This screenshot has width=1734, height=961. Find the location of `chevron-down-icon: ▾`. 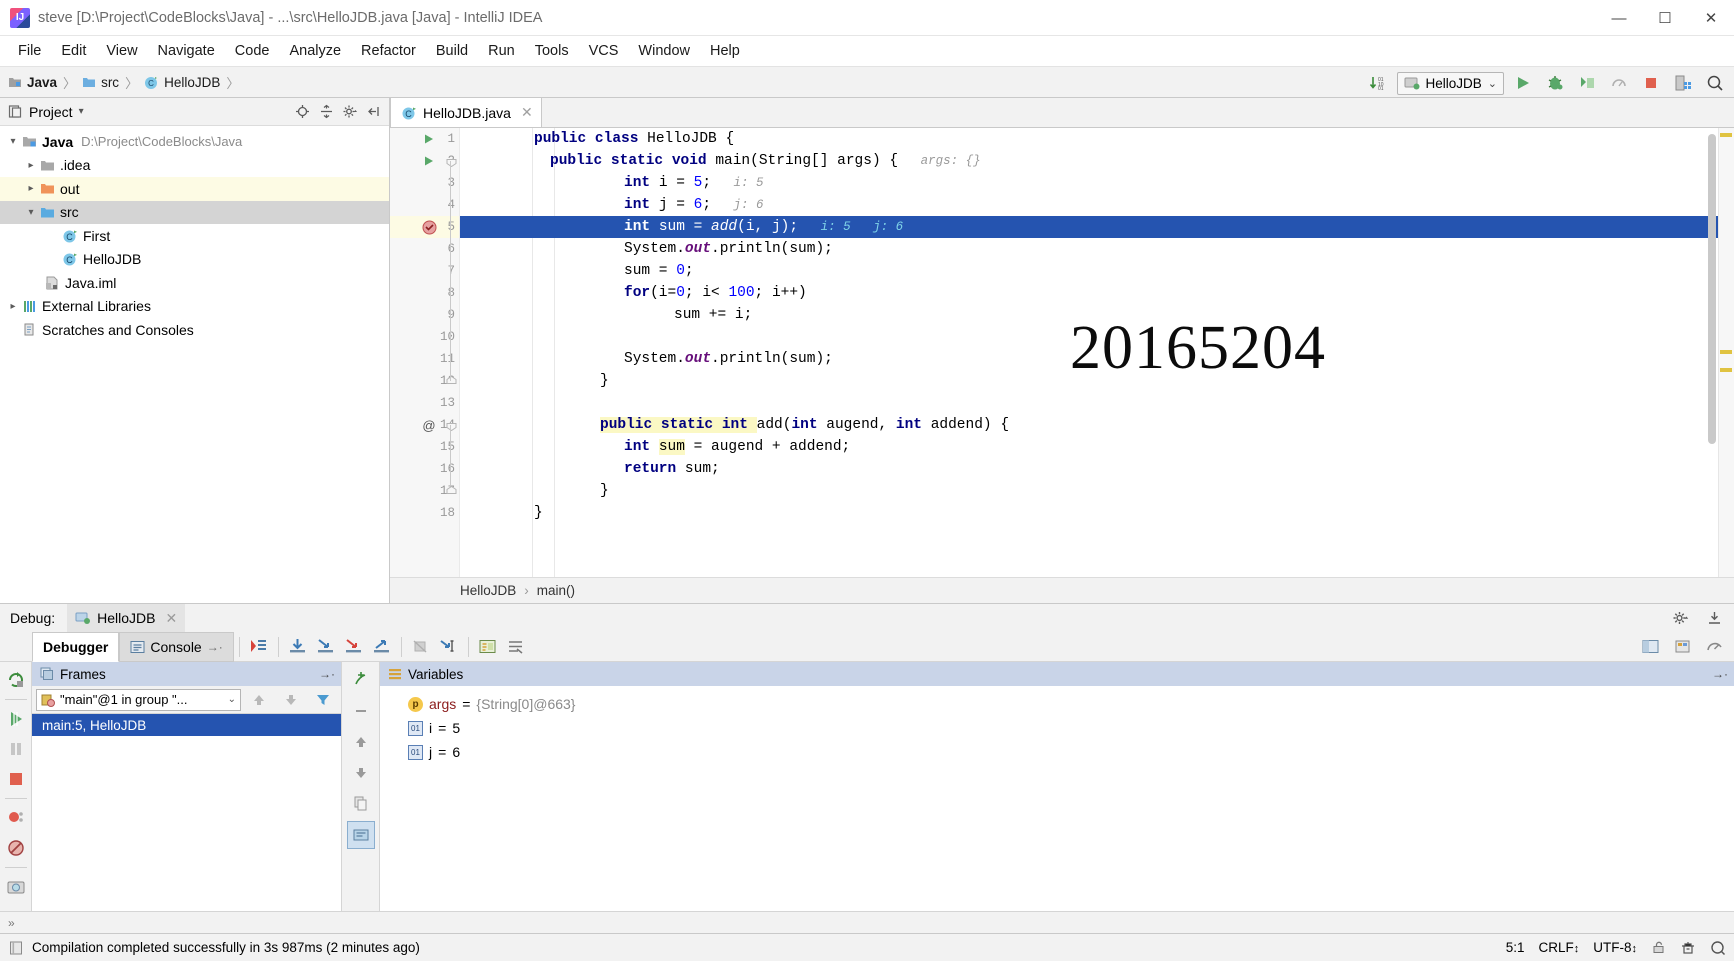

chevron-down-icon: ▾ is located at coordinates (31, 212).